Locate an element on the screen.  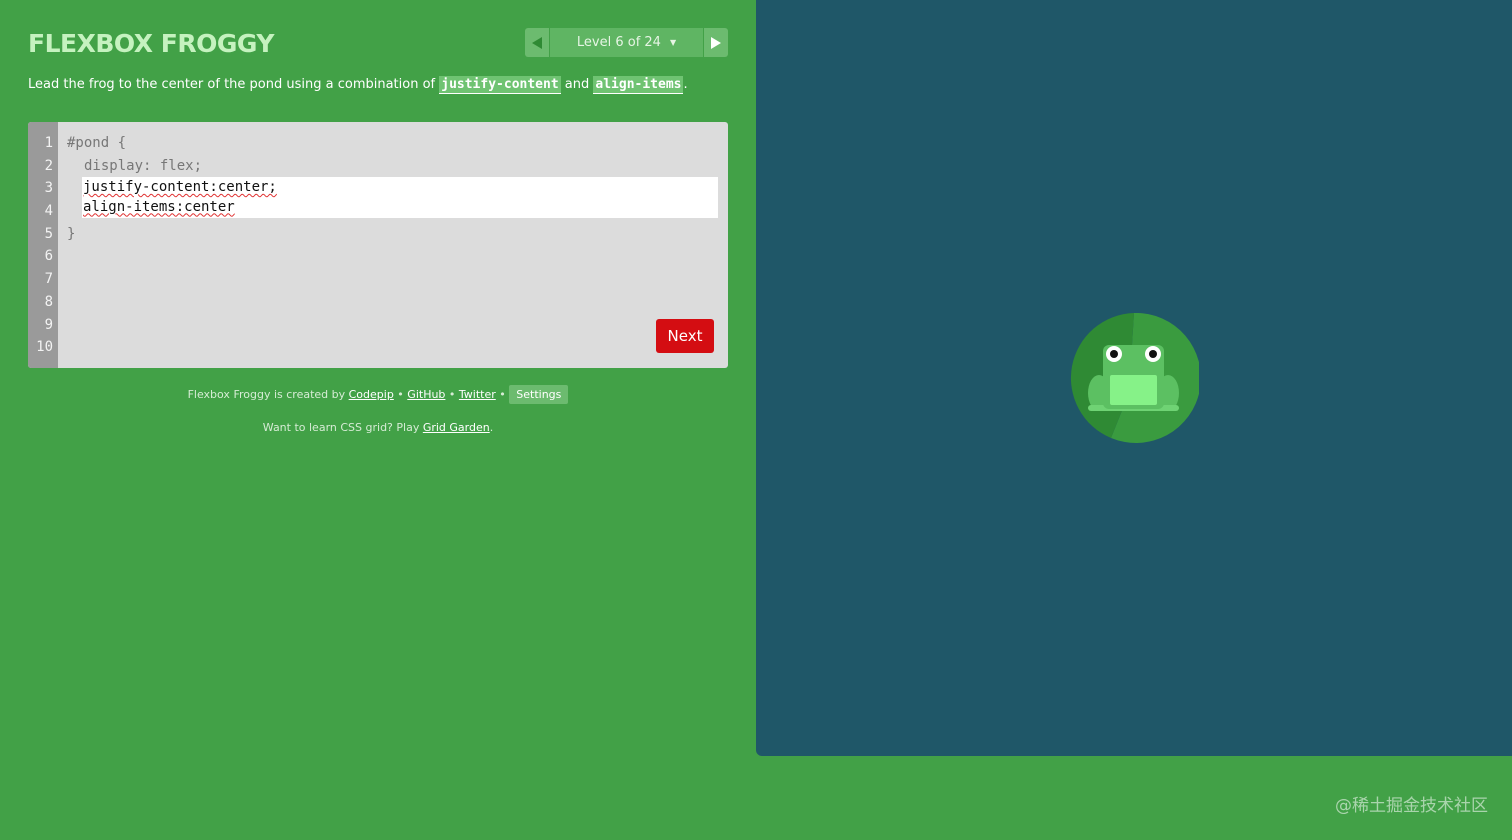
line-number: 4 is located at coordinates (48, 211).